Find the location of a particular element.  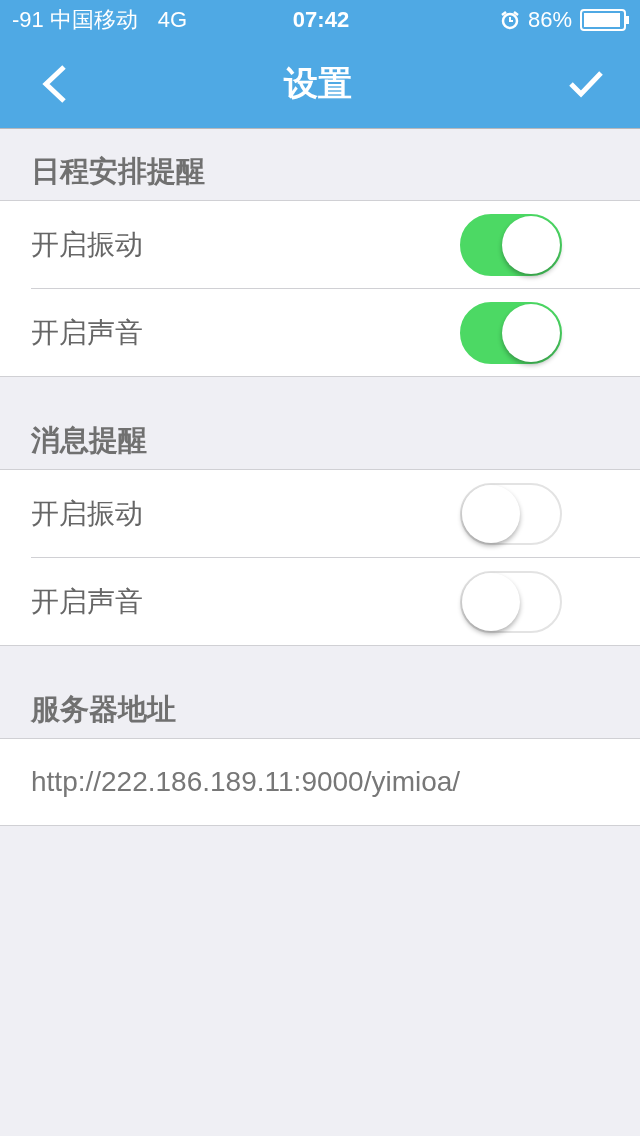

server-address-field: http://222.186.189.11:9000/yimioa/ is located at coordinates (320, 782).